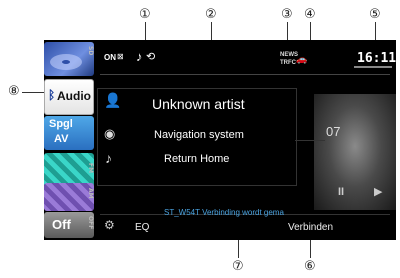  I want to click on bluetooth-status-text: ST_W54T Verbinding wordt gema, so click(224, 212).